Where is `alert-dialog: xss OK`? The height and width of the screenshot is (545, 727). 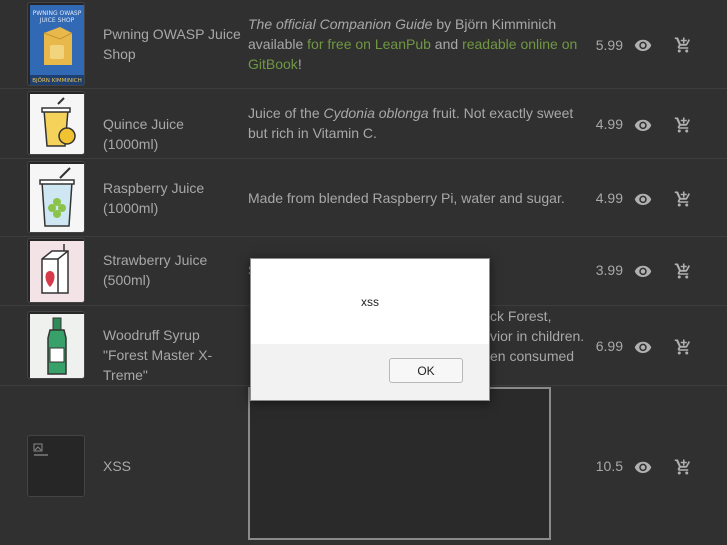 alert-dialog: xss OK is located at coordinates (370, 329).